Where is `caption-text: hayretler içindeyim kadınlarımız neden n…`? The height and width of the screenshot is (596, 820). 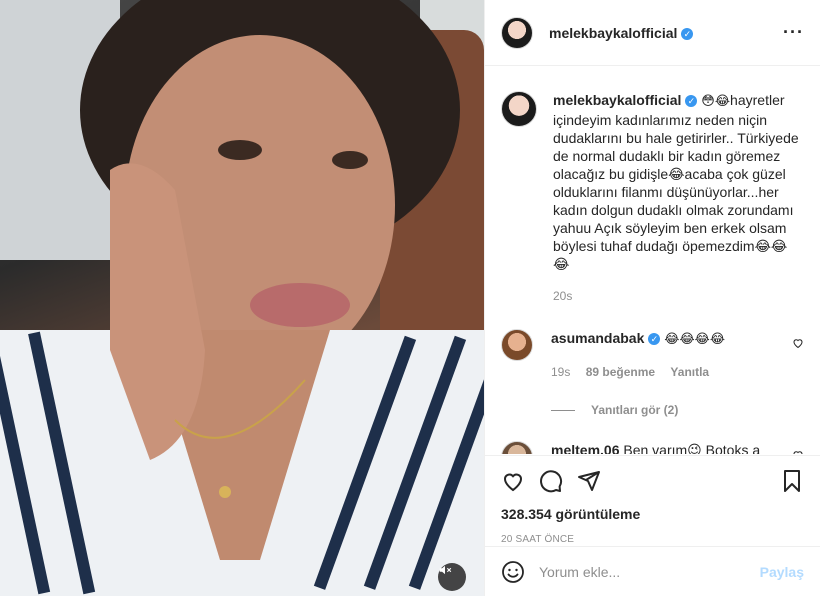
caption-text: hayretler içindeyim kadınlarımız neden n… is located at coordinates (676, 182).